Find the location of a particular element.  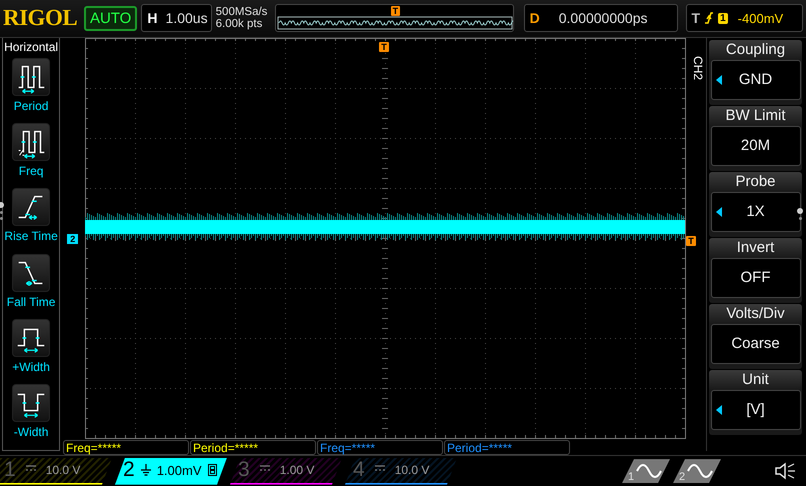

channel-tab: 3 1.00 V is located at coordinates (286, 471).